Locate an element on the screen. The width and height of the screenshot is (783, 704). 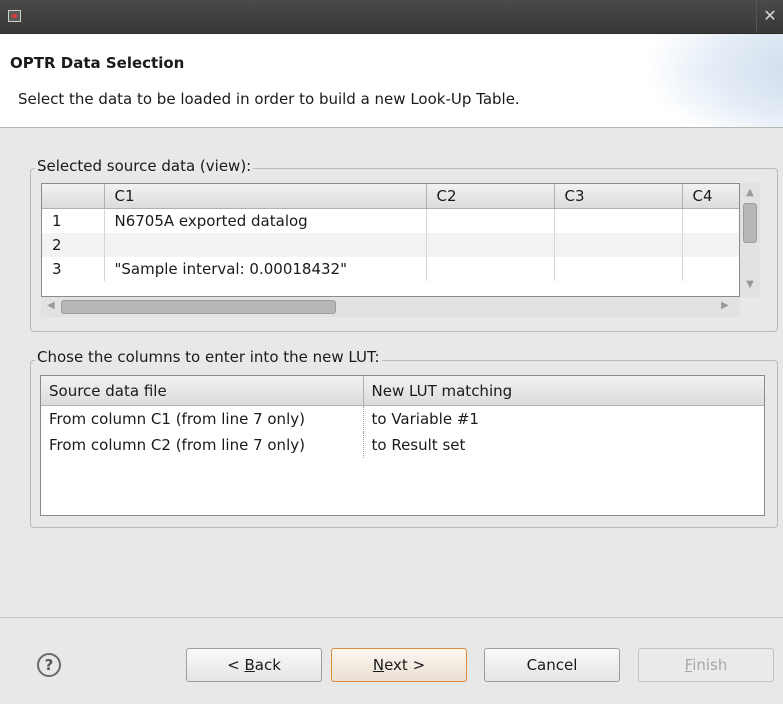
row-number-header is located at coordinates (73, 196).